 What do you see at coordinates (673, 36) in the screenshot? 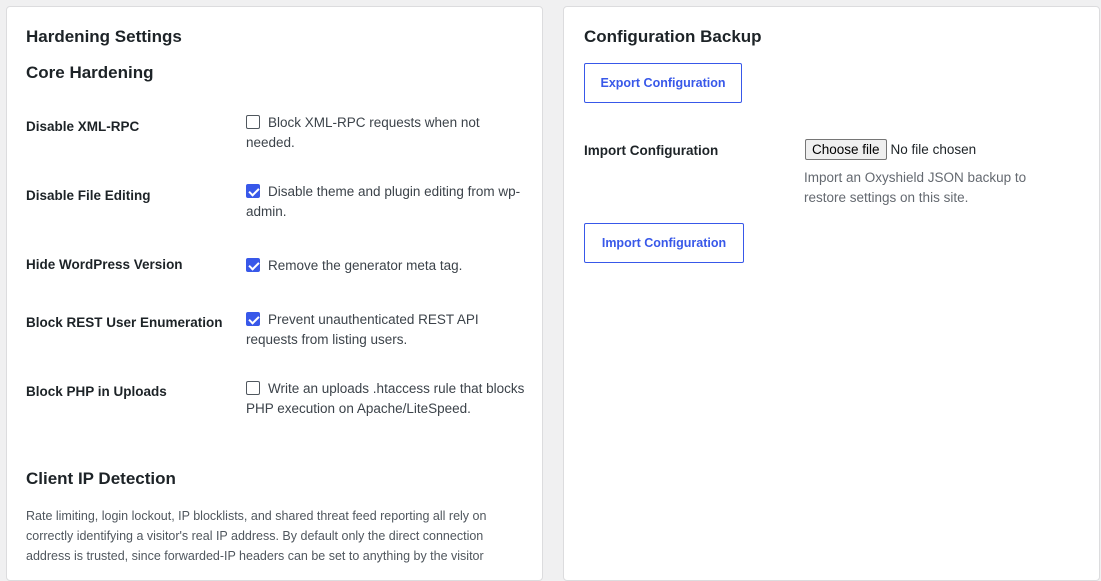
I see `configuration-backup-title: Configuration Backup` at bounding box center [673, 36].